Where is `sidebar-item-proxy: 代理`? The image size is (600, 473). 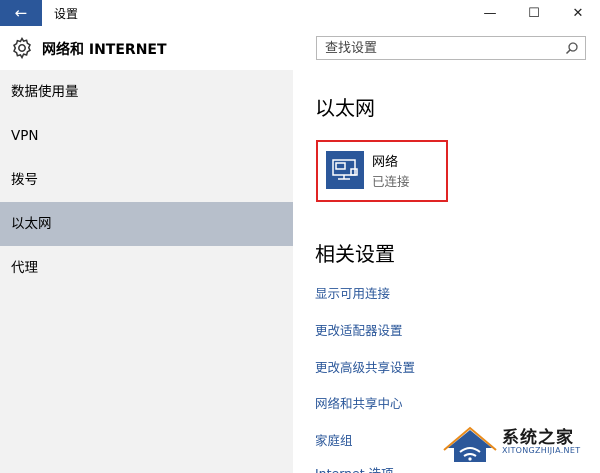
sidebar-item-proxy: 代理 is located at coordinates (146, 268).